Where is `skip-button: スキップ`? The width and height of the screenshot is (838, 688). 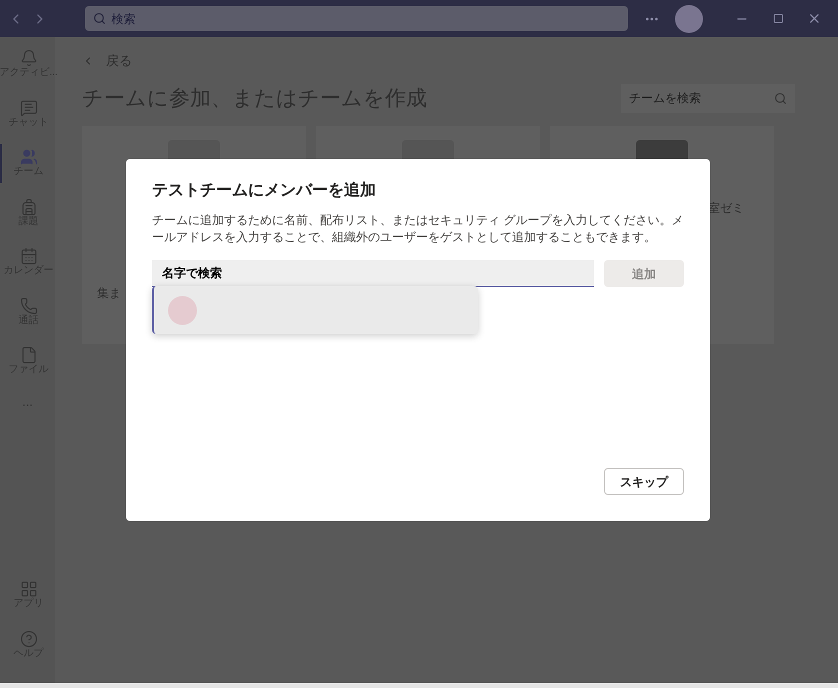 skip-button: スキップ is located at coordinates (644, 481).